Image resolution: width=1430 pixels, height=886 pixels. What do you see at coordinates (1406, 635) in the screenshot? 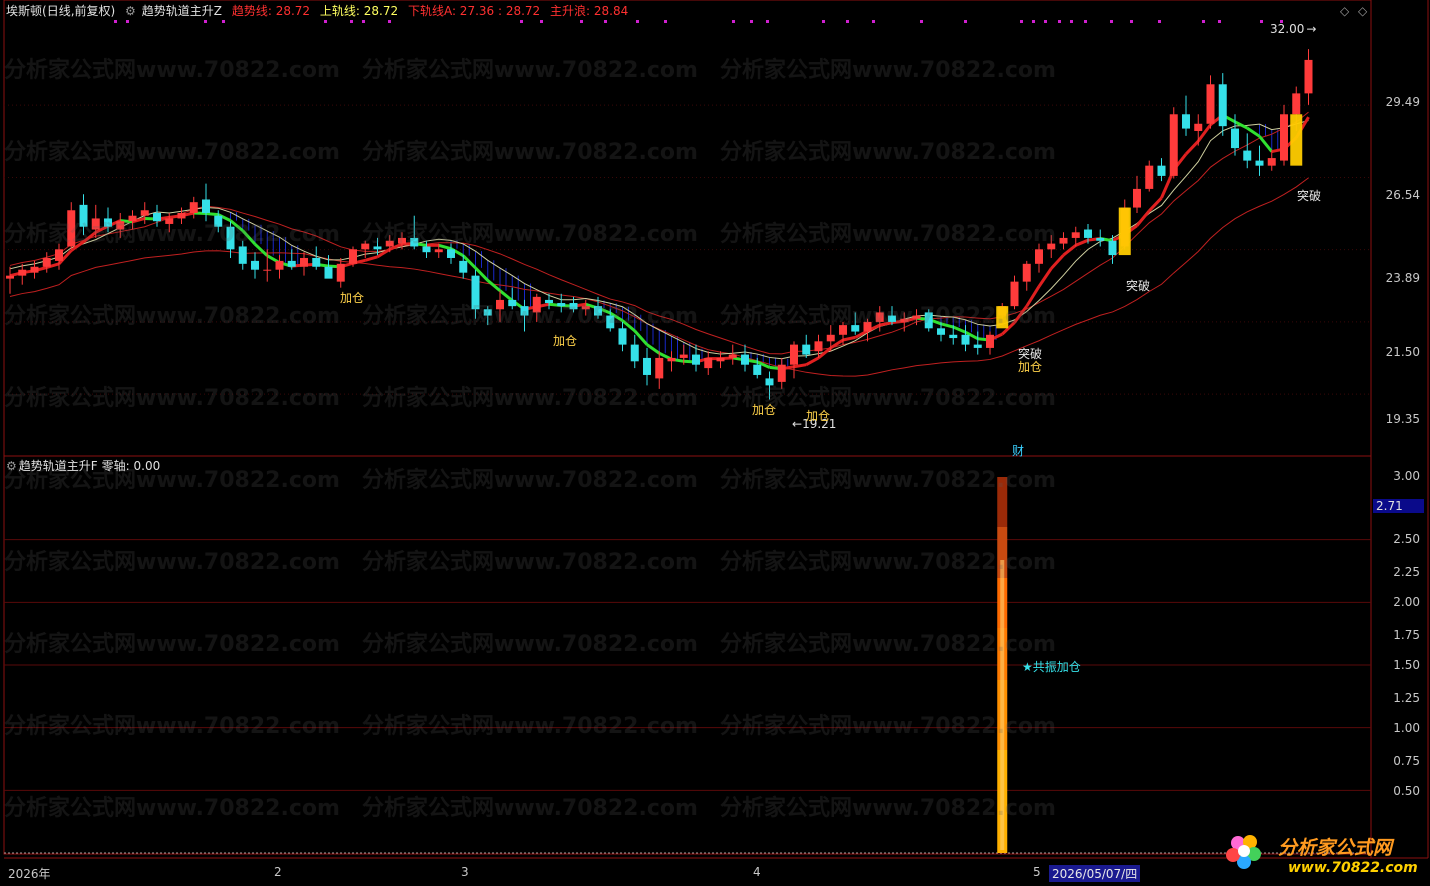
I see `sub-y-tick: 1.75` at bounding box center [1406, 635].